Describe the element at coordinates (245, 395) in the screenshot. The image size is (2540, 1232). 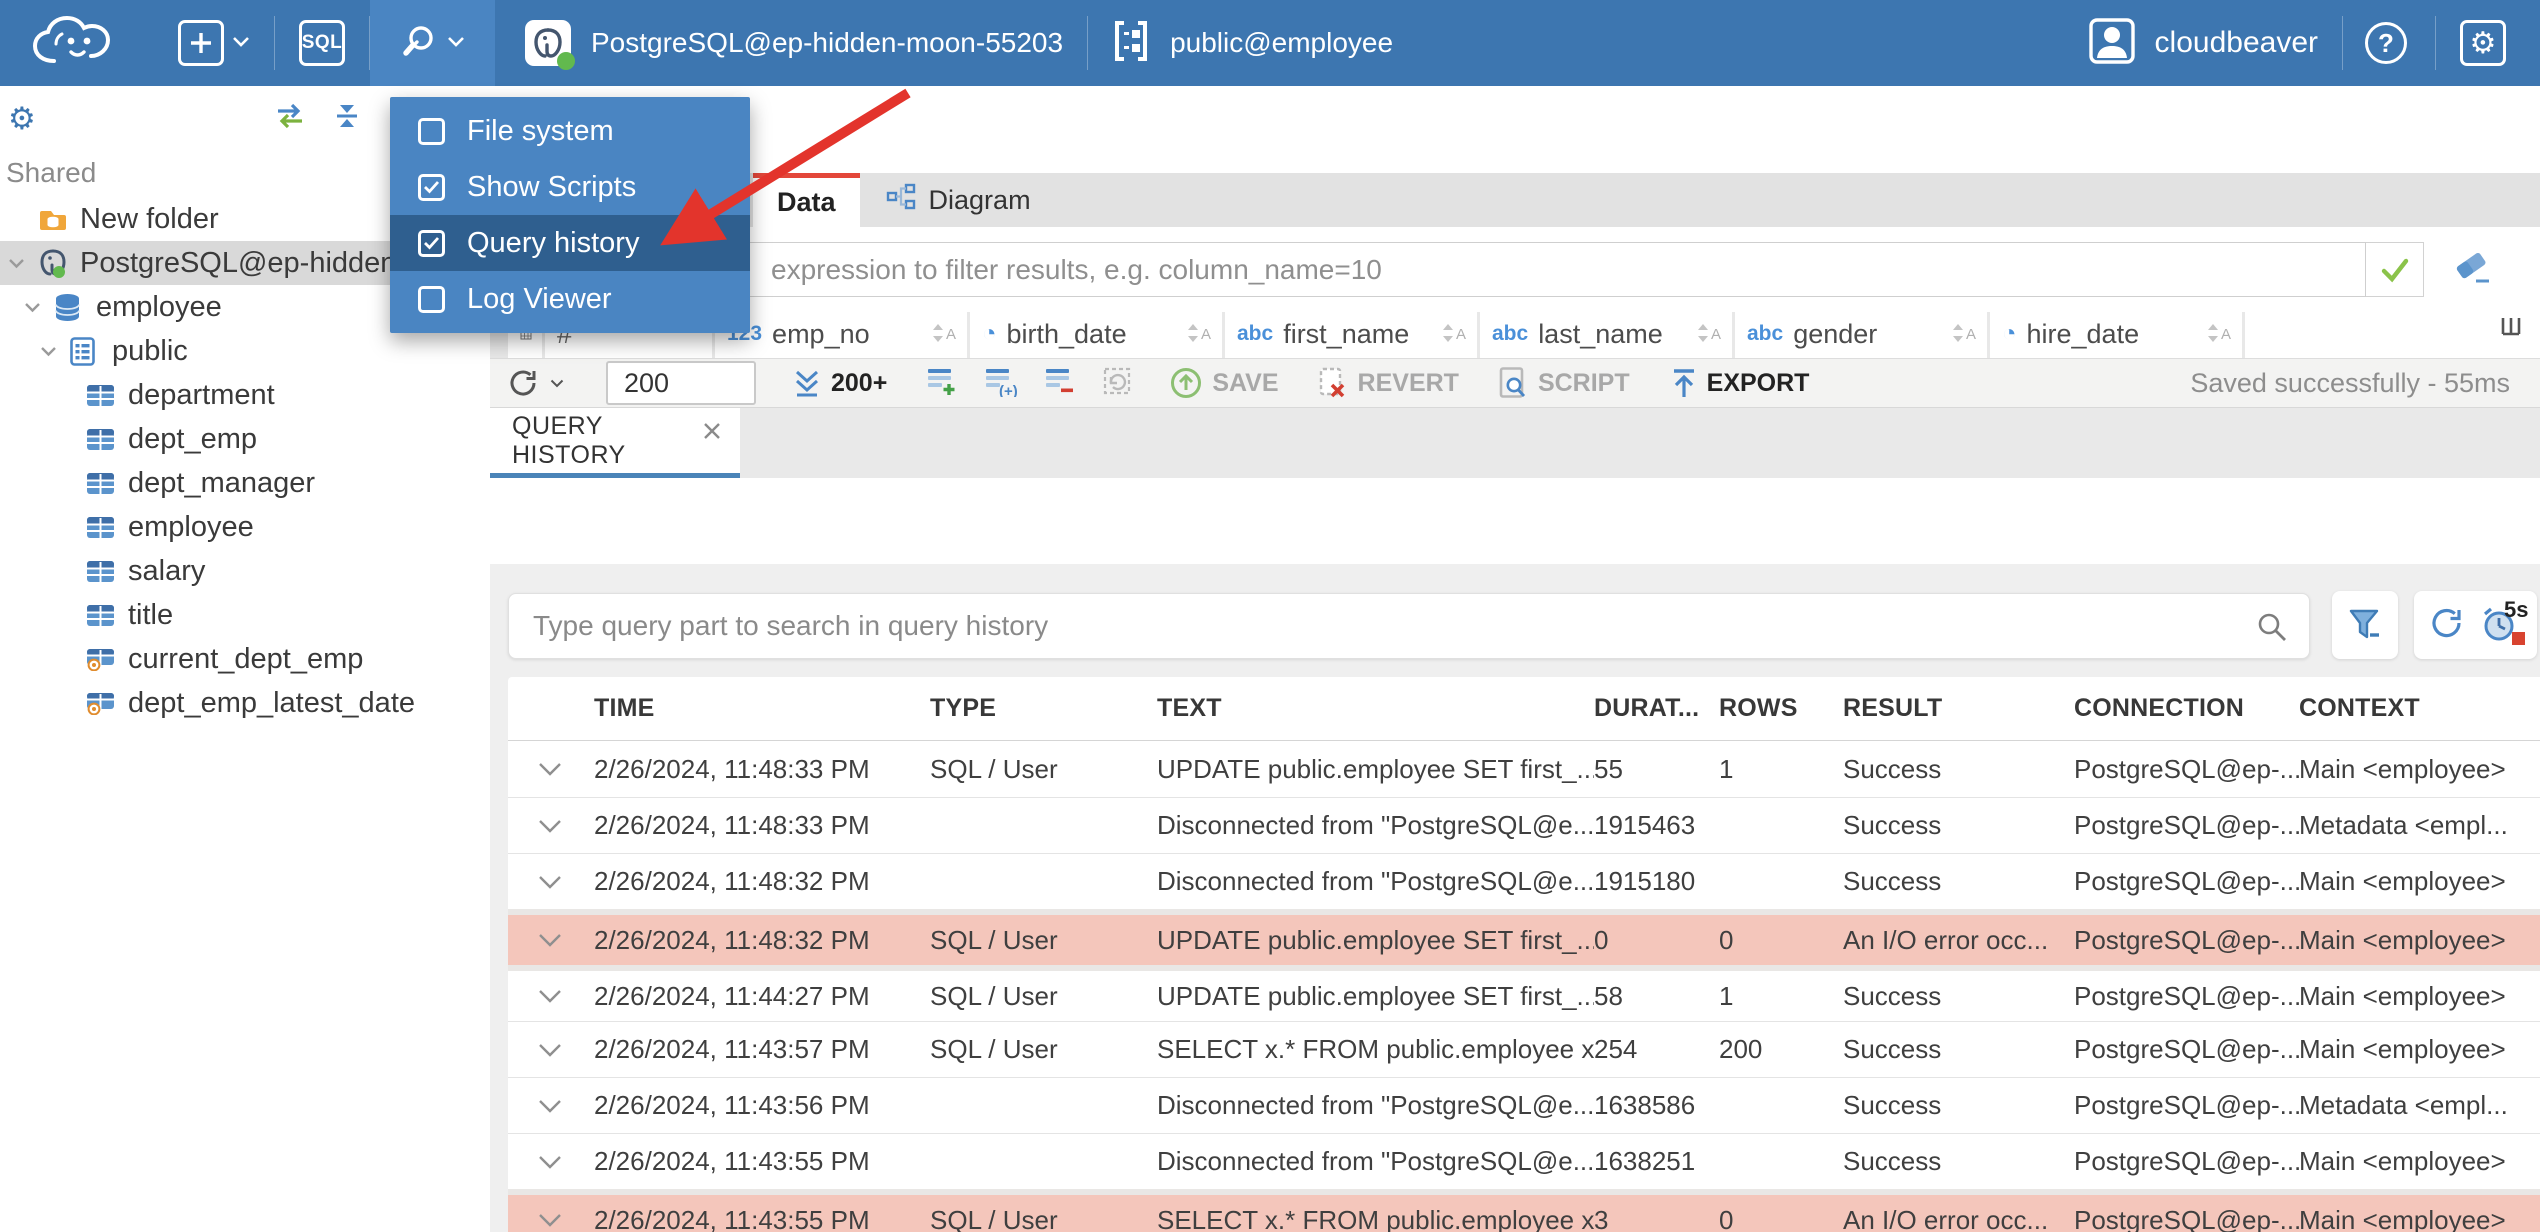
I see `tree-item: department` at that location.